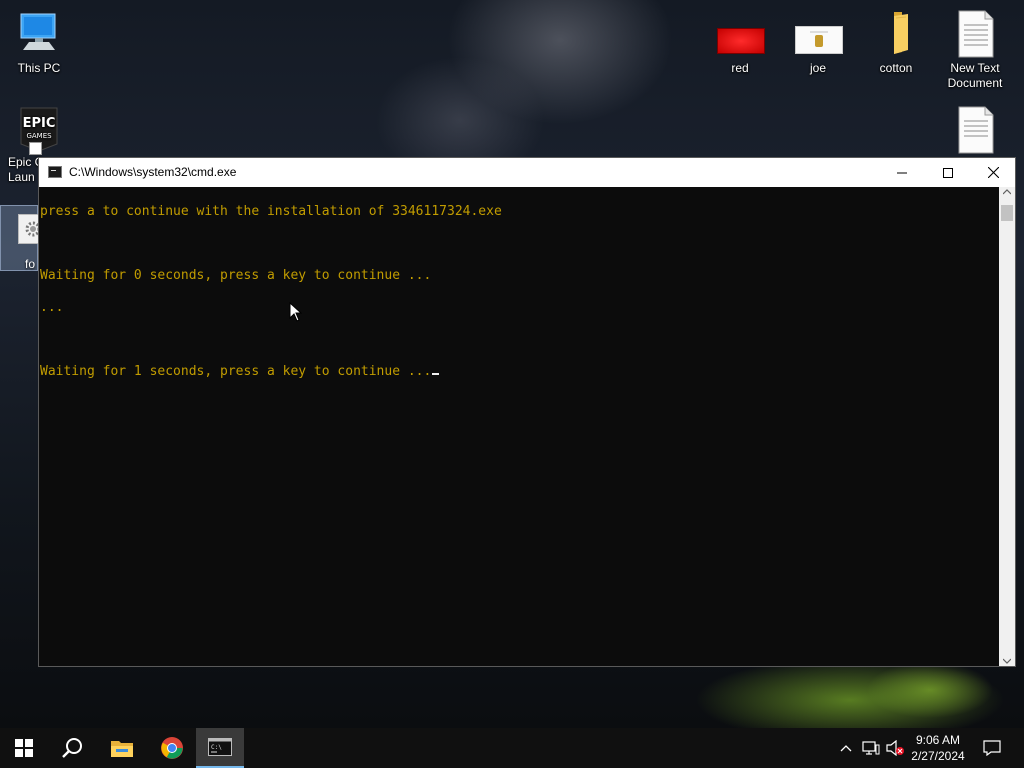 This screenshot has height=768, width=1024. Describe the element at coordinates (740, 68) in the screenshot. I see `desktop-icon-label: red` at that location.